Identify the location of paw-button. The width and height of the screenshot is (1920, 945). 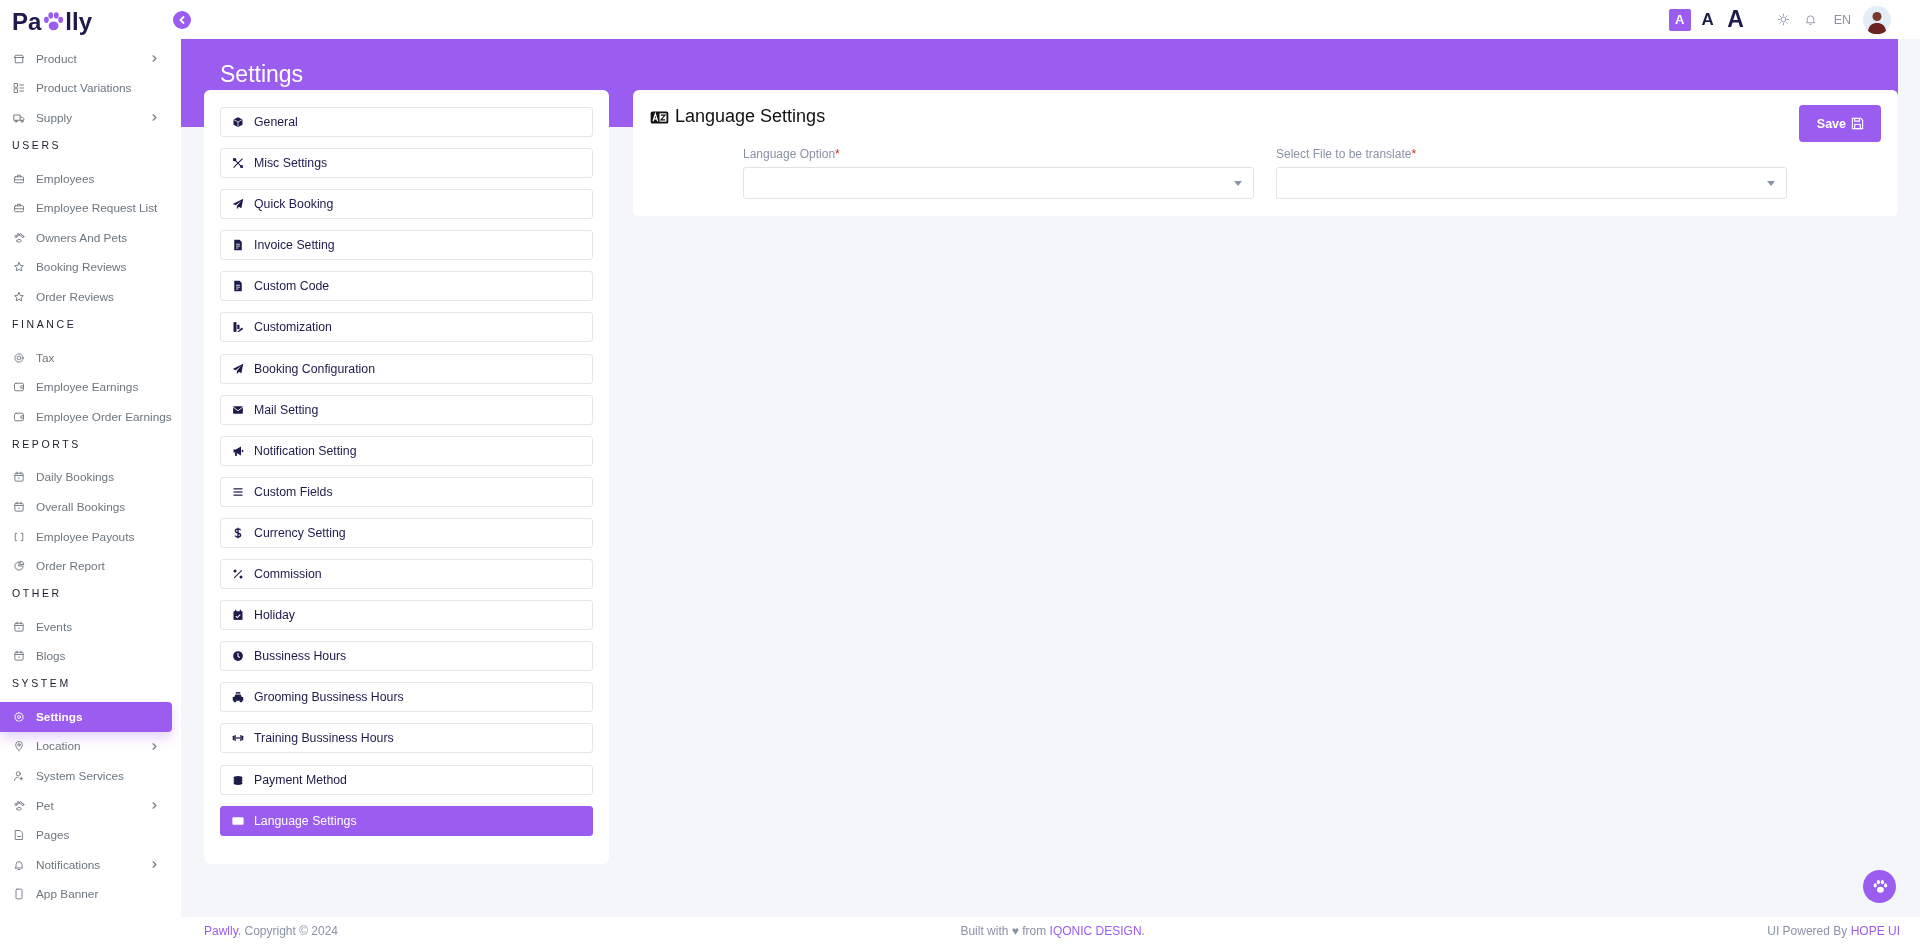
(1879, 886).